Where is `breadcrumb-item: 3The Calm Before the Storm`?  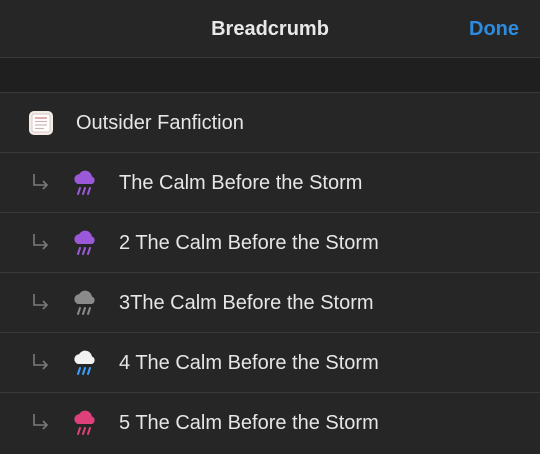
breadcrumb-item: 3The Calm Before the Storm is located at coordinates (270, 303).